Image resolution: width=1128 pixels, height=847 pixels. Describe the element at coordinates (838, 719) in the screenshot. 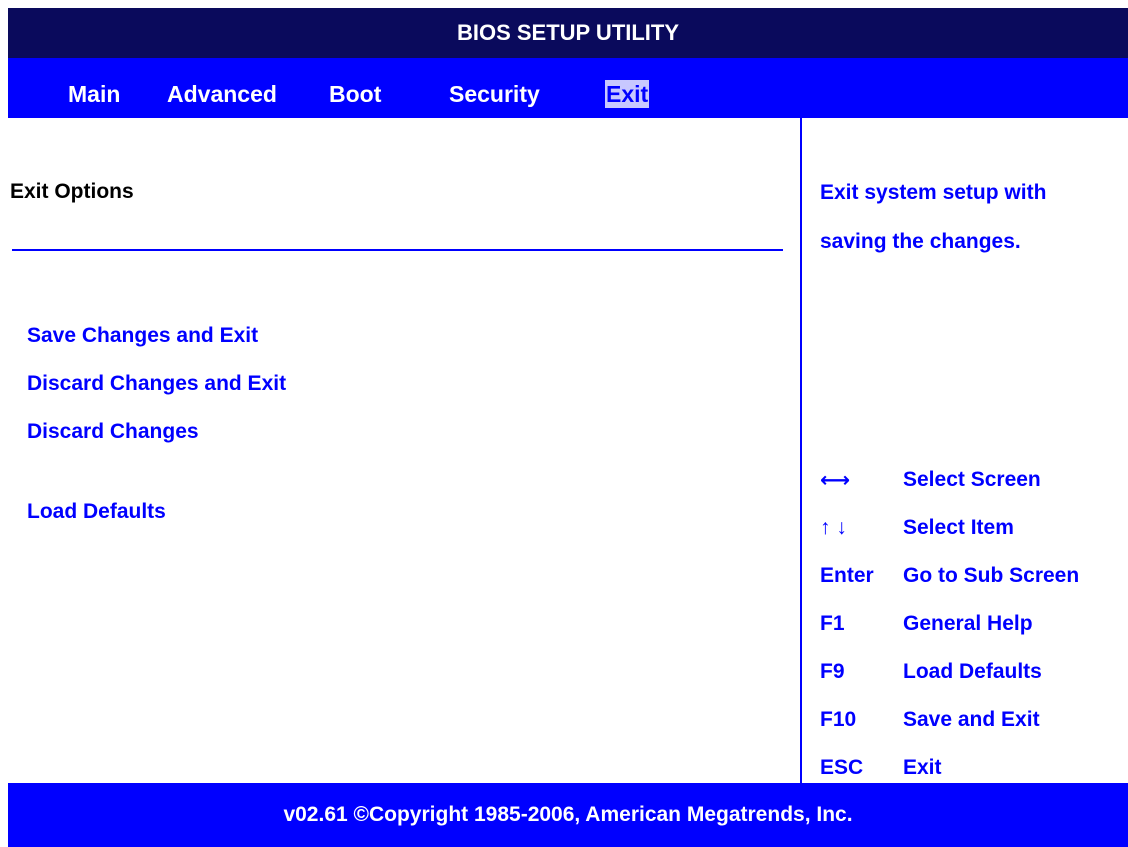

I see `key-label: F10` at that location.